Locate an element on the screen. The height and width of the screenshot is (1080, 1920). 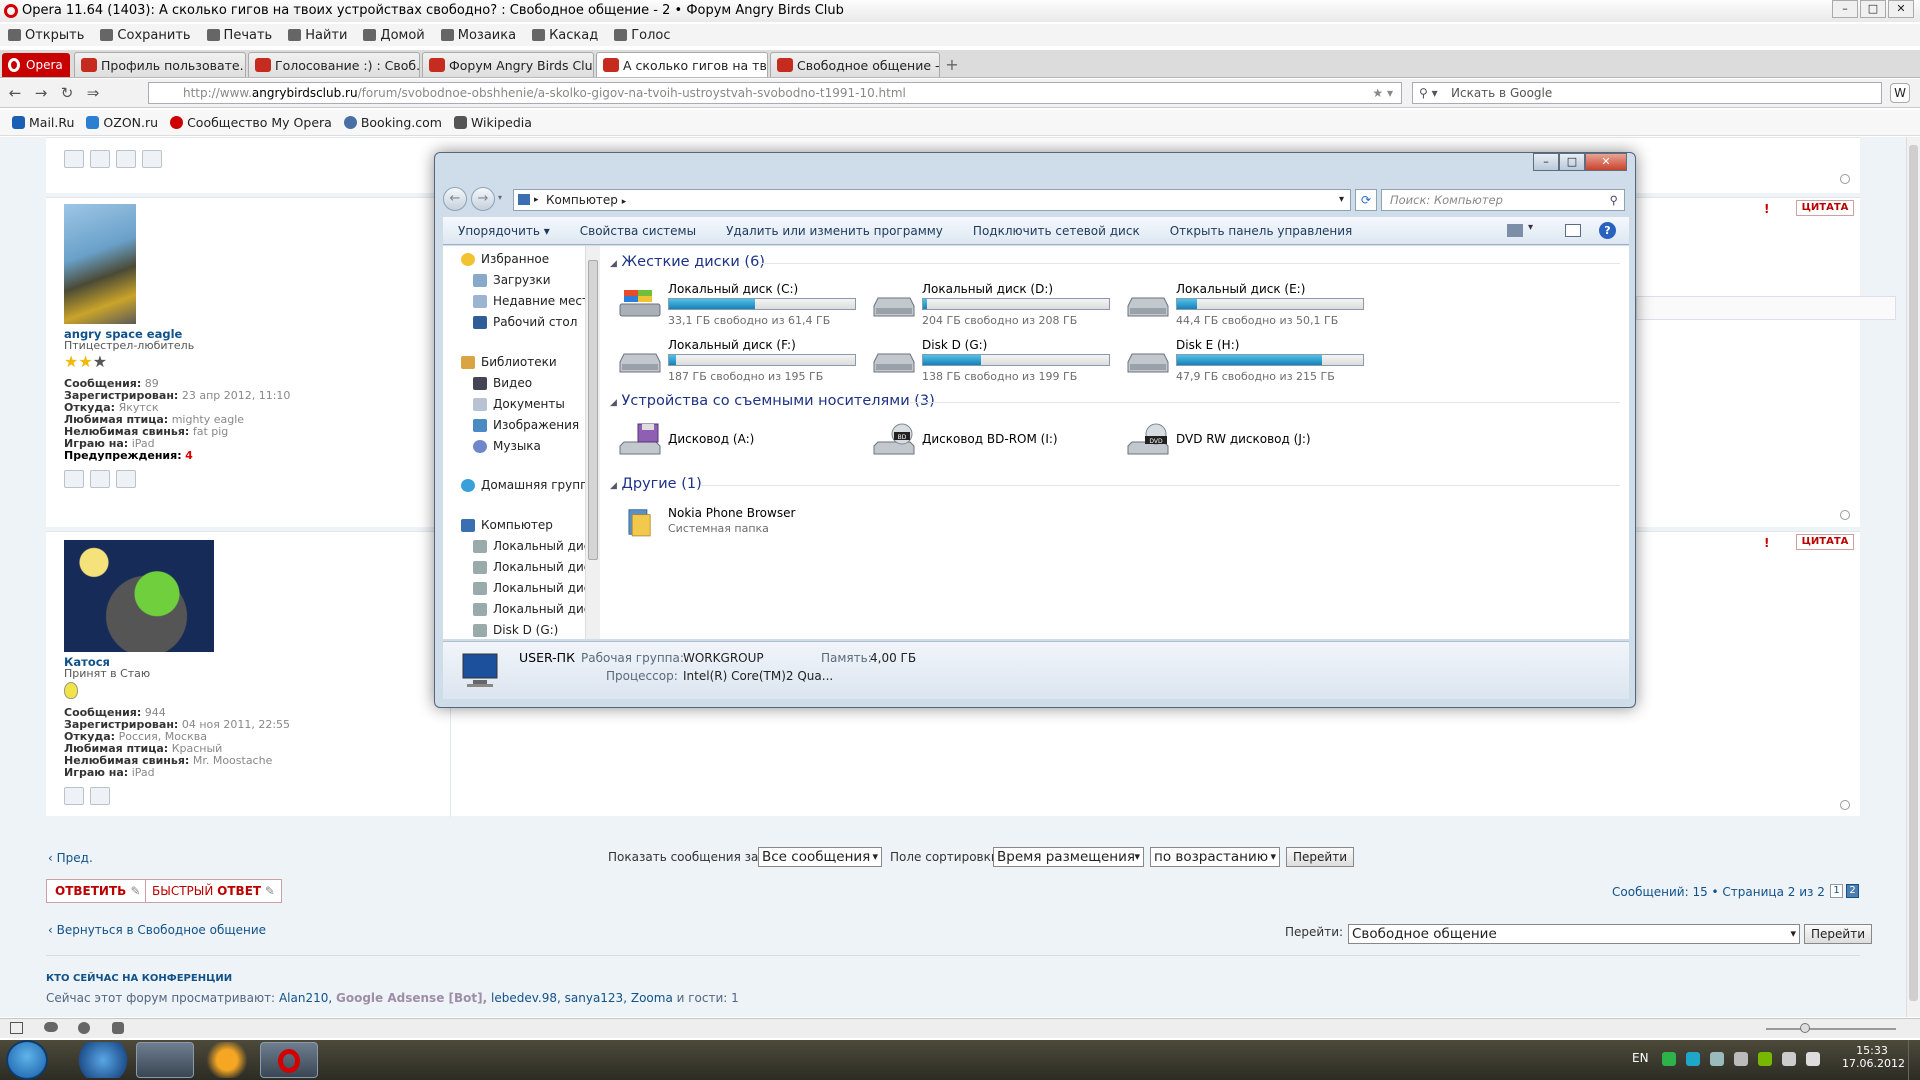
tab-profile: Профиль пользовате...✕ is located at coordinates (160, 64).